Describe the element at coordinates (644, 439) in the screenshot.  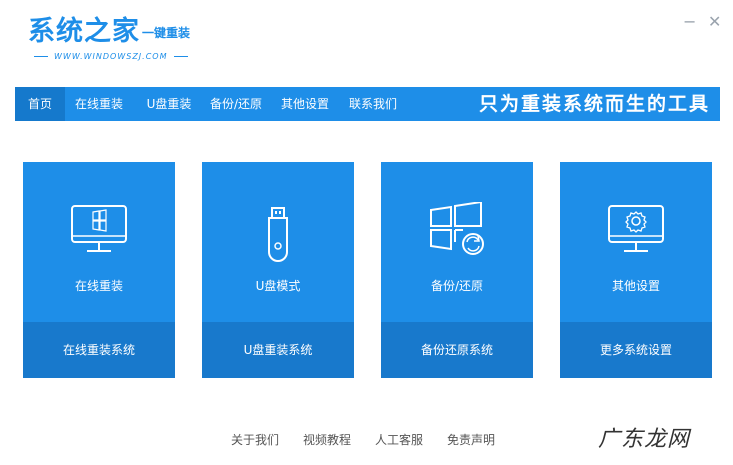
I see `watermark: 广东龙网` at that location.